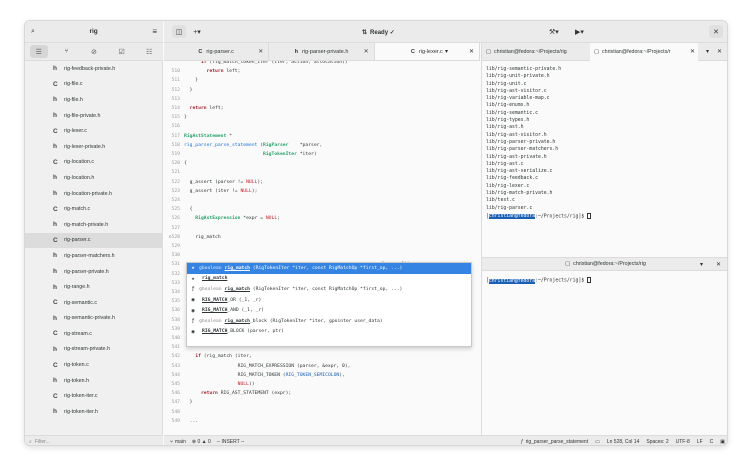 Image resolution: width=752 pixels, height=471 pixels. I want to click on new-document-icon: +▾, so click(197, 31).